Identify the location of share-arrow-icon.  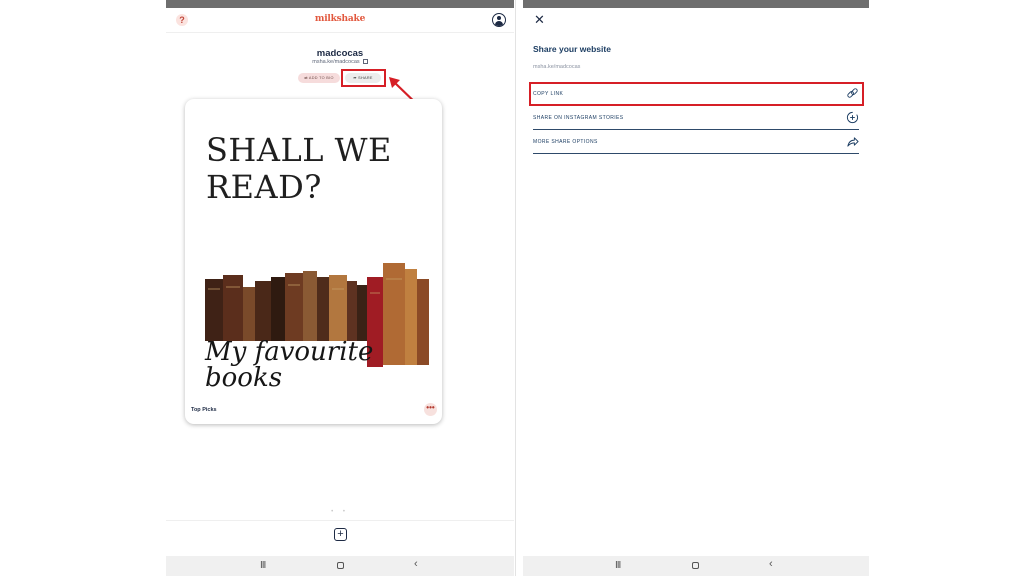
(853, 142).